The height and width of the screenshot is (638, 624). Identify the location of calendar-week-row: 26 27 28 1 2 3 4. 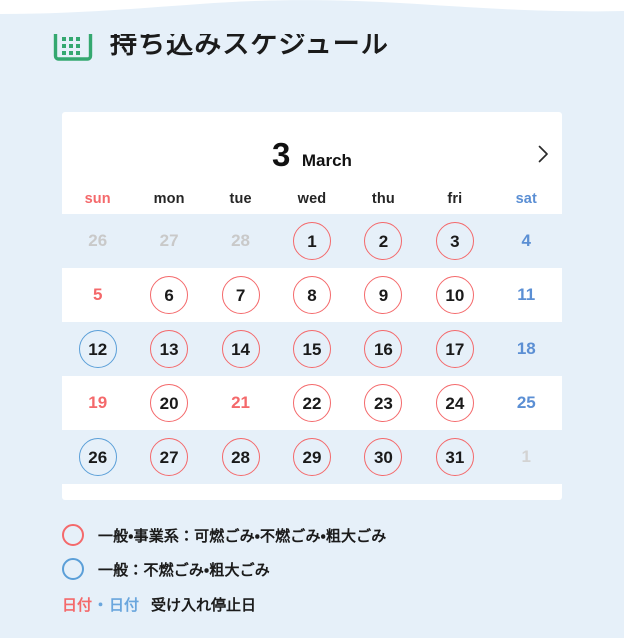
(312, 241).